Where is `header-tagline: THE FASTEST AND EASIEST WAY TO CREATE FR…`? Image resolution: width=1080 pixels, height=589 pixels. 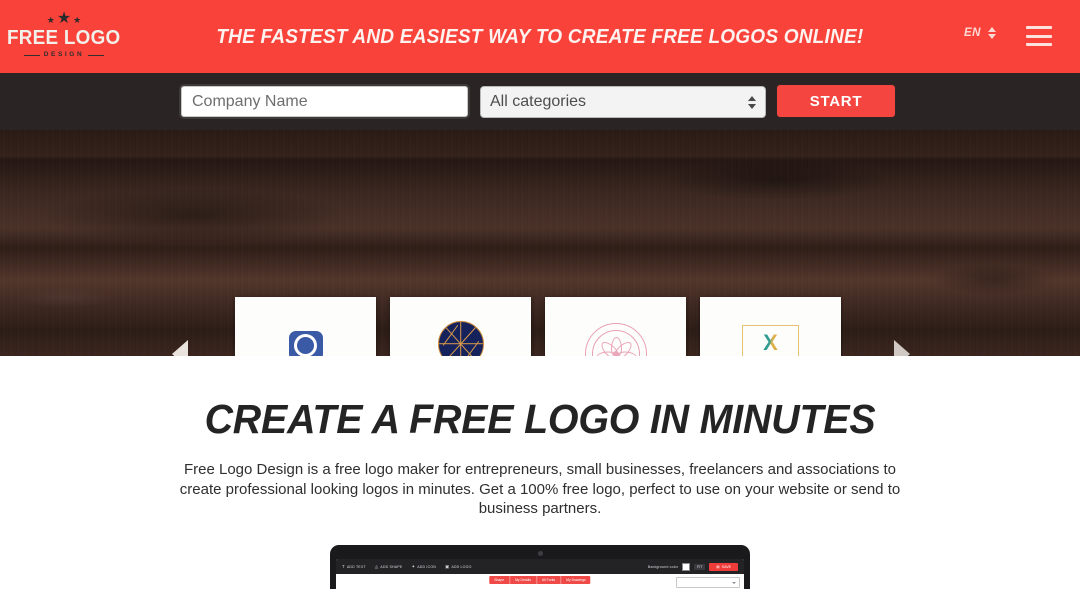
header-tagline: THE FASTEST AND EASIEST WAY TO CREATE FR… is located at coordinates (540, 36).